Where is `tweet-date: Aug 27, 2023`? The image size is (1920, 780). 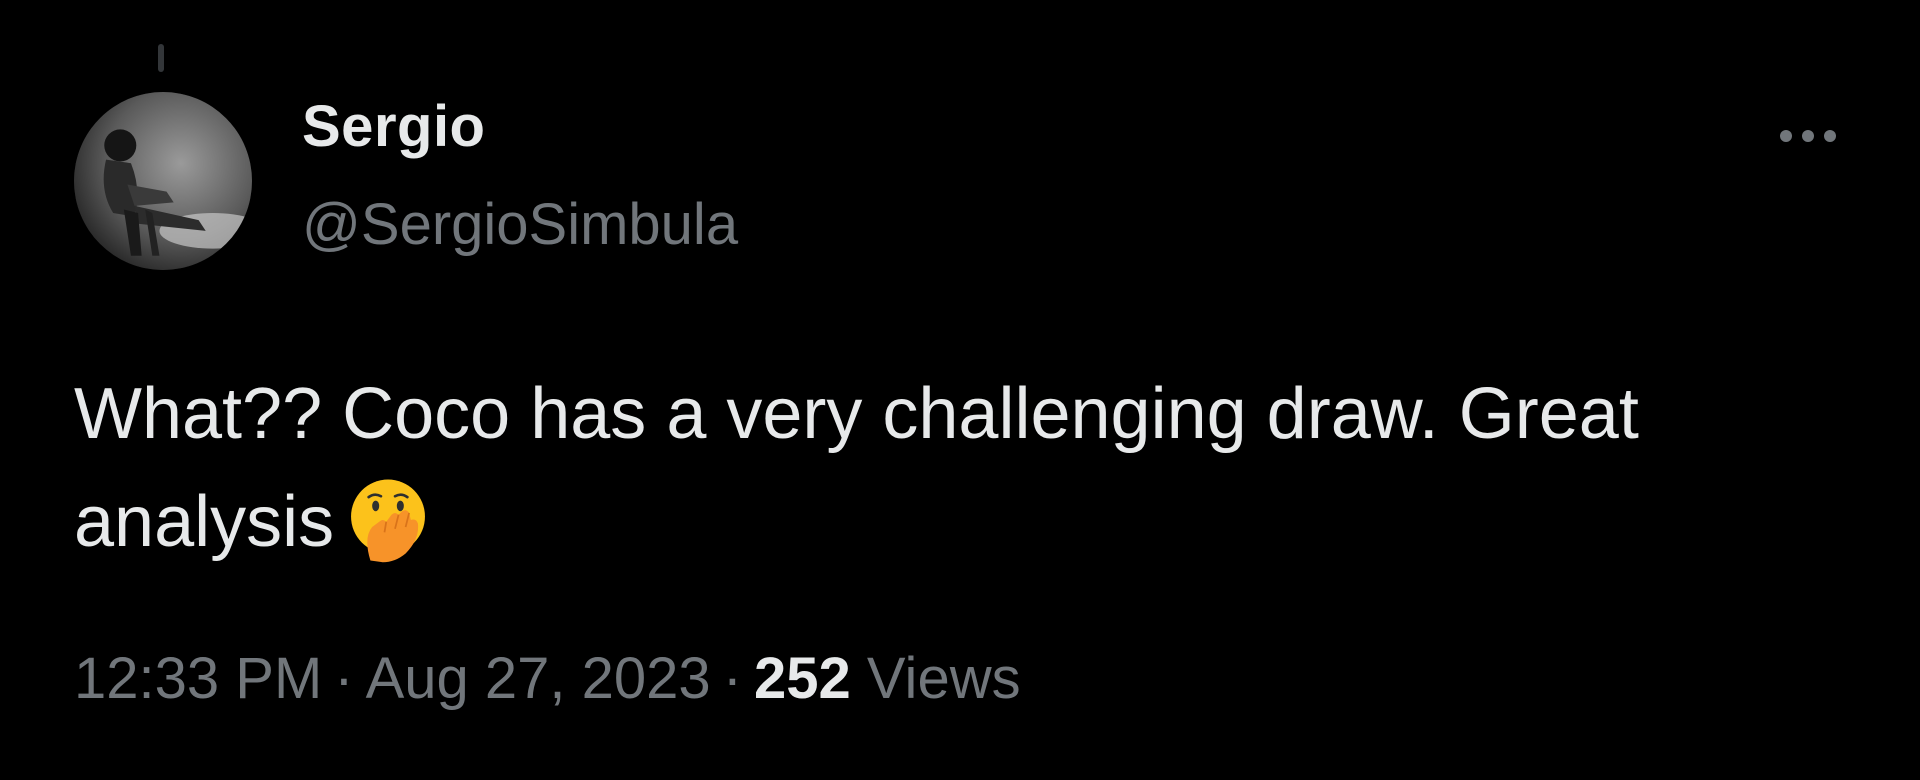
tweet-date: Aug 27, 2023 is located at coordinates (538, 678).